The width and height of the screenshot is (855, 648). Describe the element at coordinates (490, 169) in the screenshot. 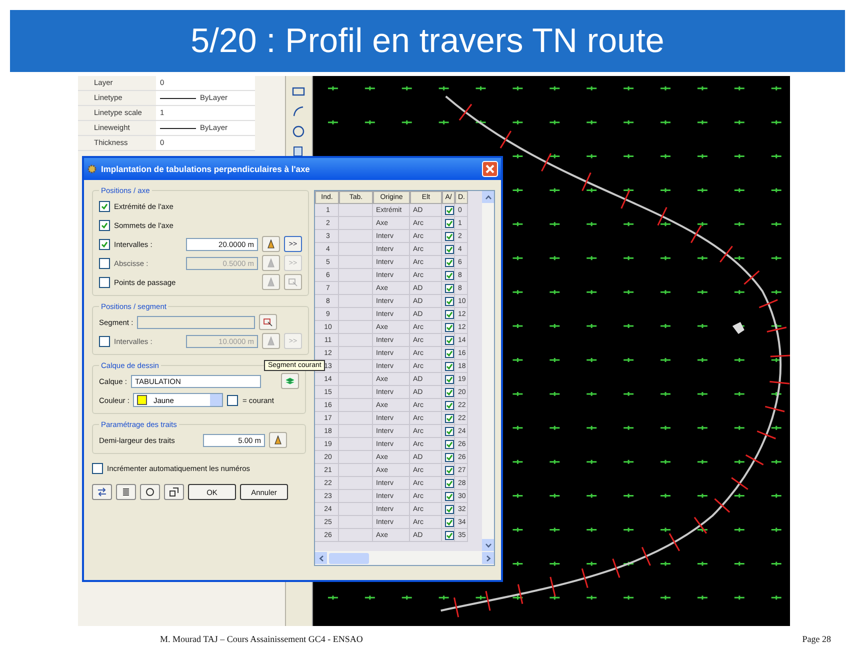

I see `close-button` at that location.